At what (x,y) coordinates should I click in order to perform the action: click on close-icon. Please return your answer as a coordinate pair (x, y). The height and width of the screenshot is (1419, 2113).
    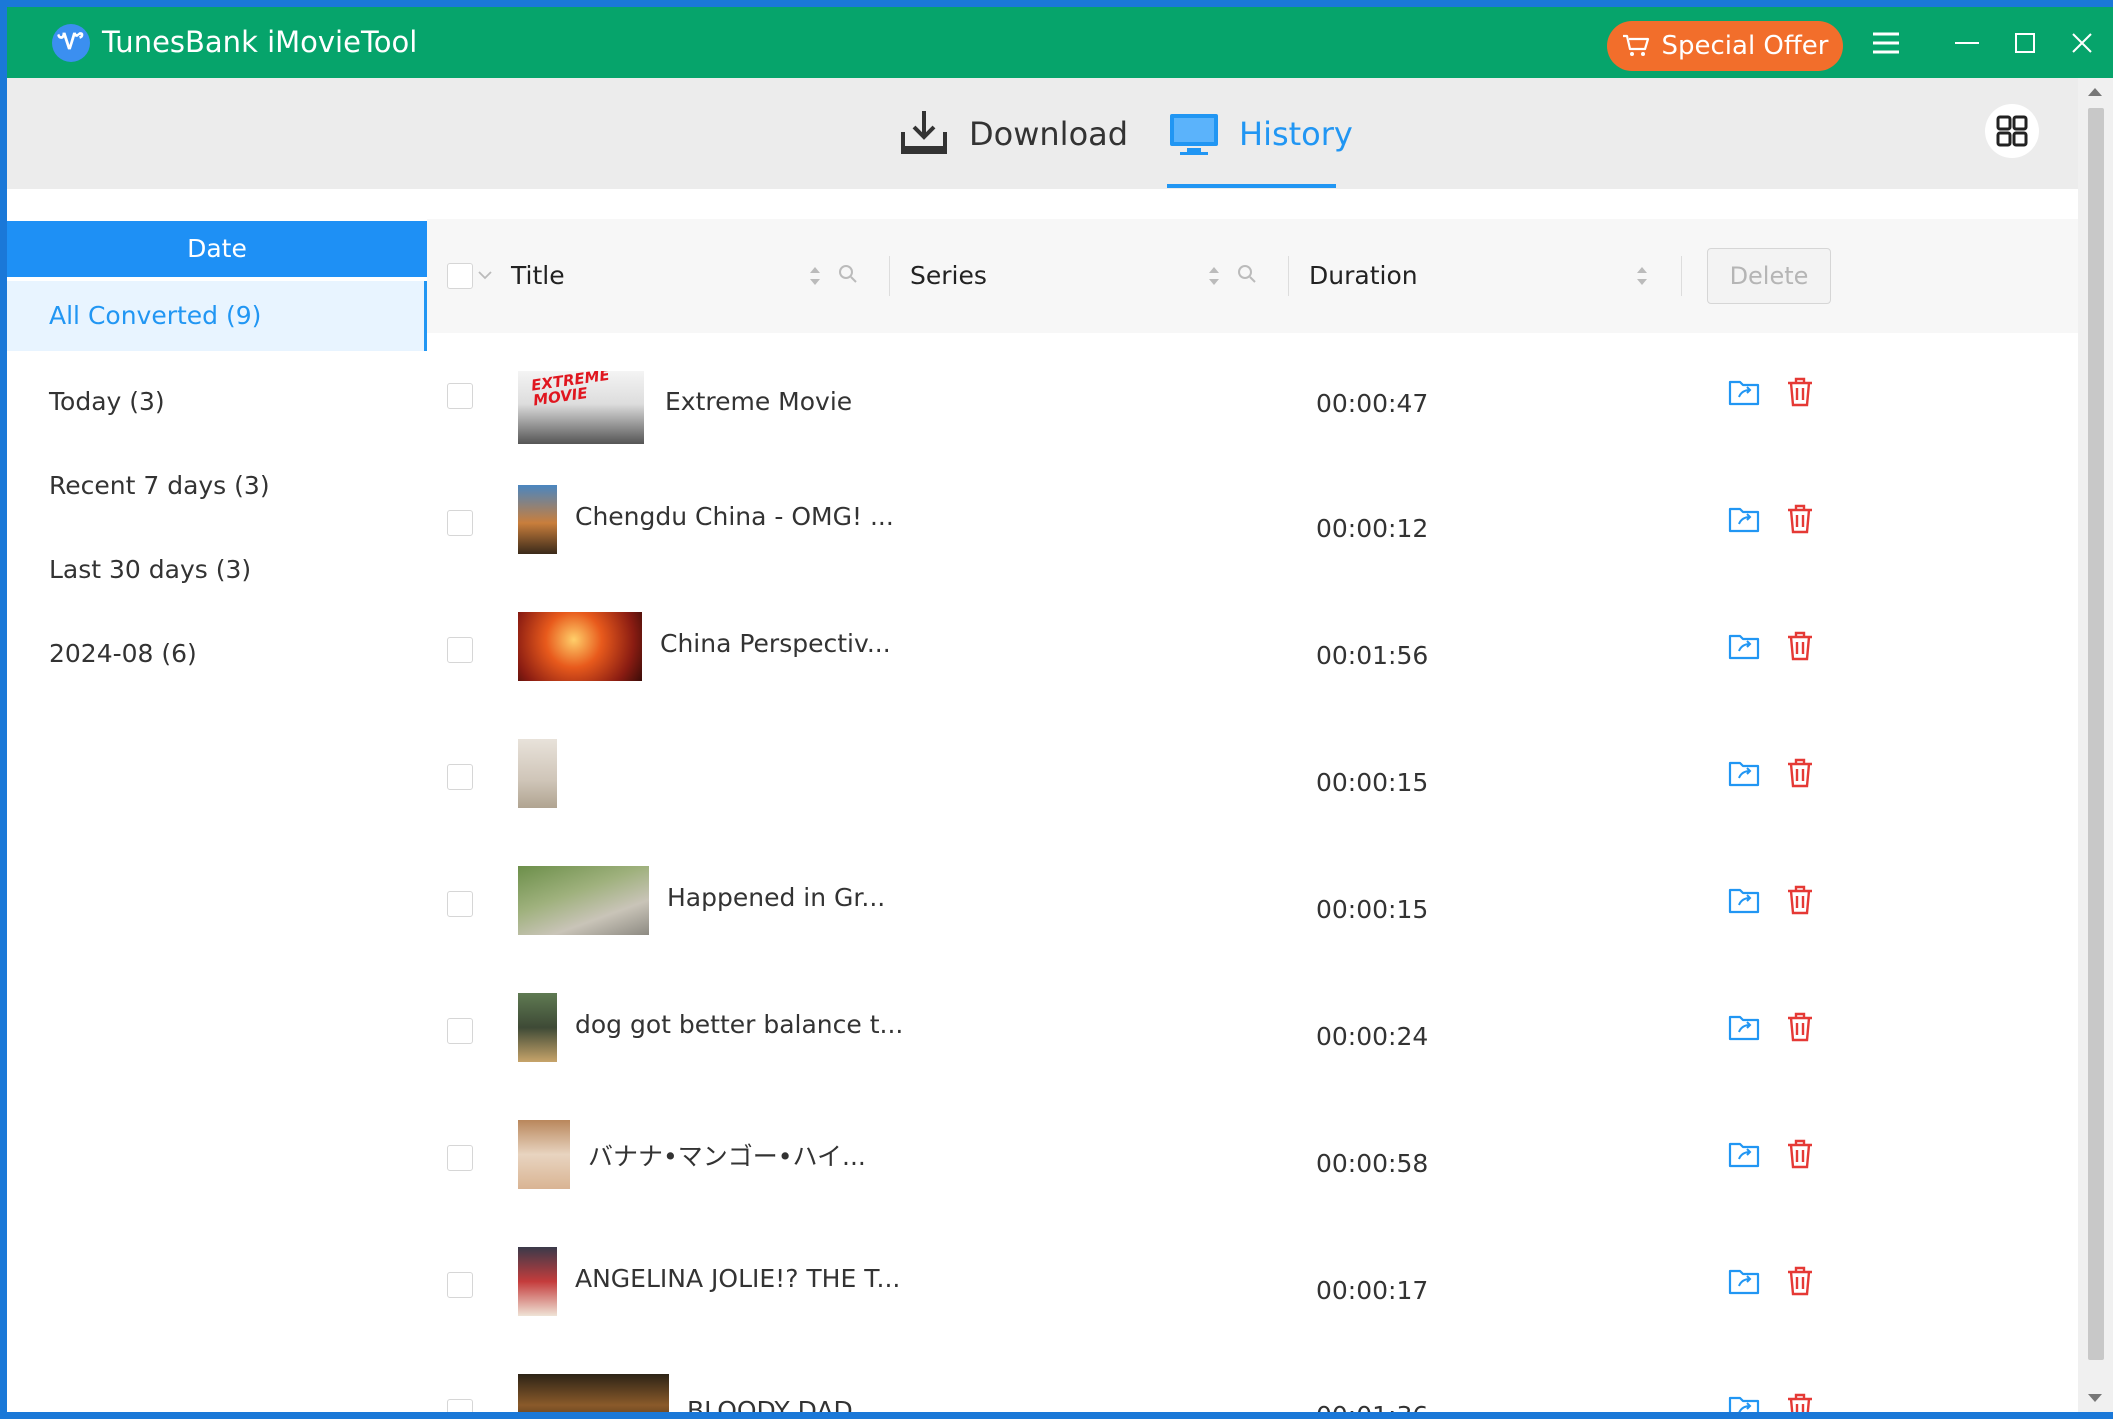
    Looking at the image, I should click on (2082, 43).